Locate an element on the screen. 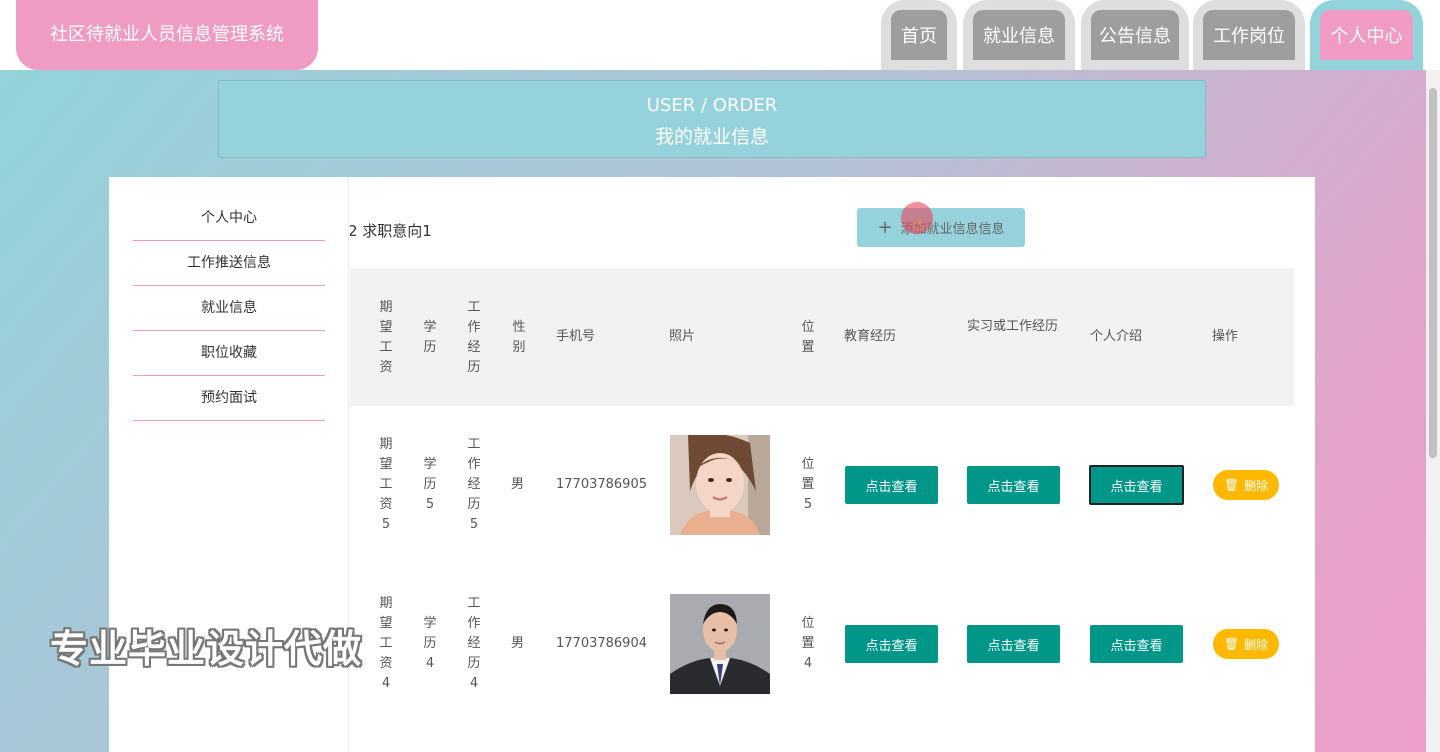 The width and height of the screenshot is (1440, 752). cell-experience: 工作经历5 is located at coordinates (474, 484).